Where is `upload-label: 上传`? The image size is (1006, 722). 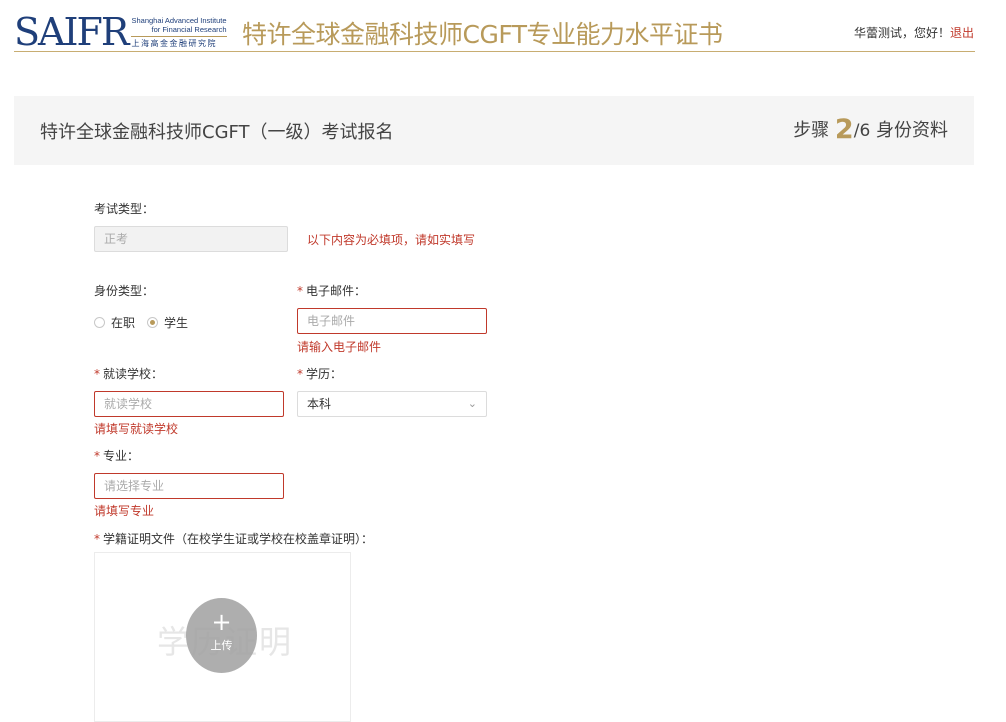
upload-label: 上传 is located at coordinates (221, 645).